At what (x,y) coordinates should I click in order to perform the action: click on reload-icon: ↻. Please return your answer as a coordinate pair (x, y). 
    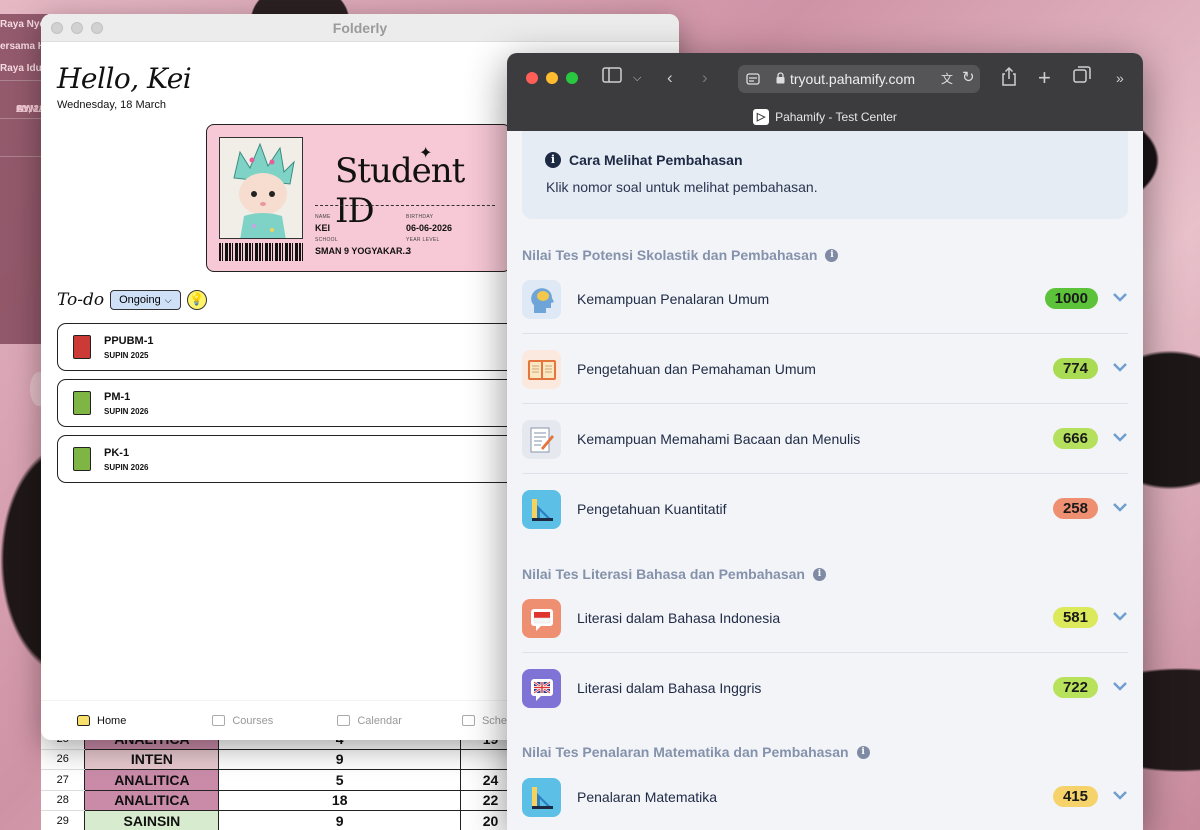
    Looking at the image, I should click on (968, 77).